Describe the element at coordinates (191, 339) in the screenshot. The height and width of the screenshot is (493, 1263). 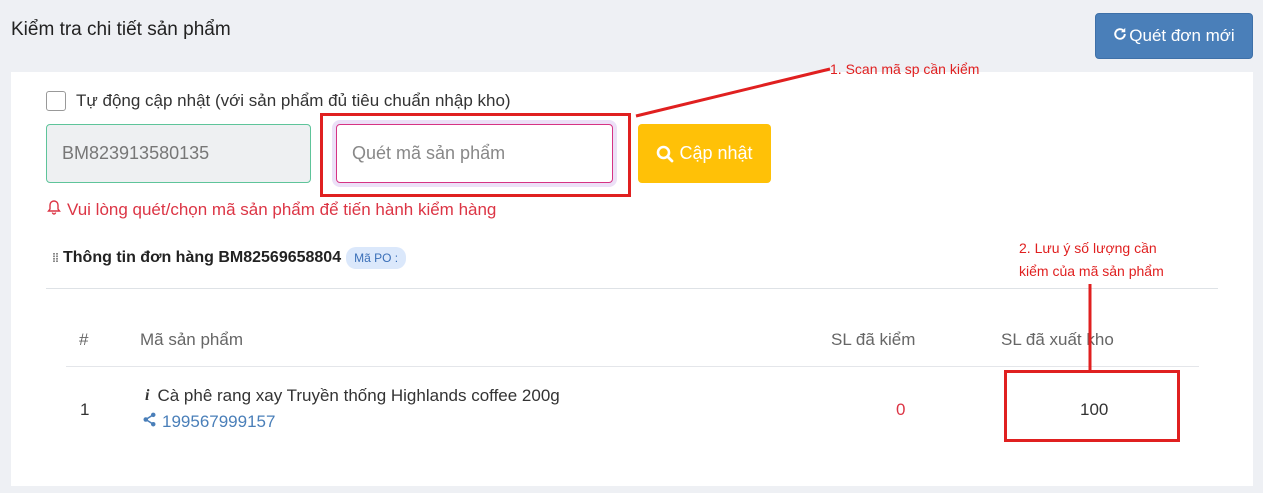
I see `column-header-product-code: Mã sản phẩm` at that location.